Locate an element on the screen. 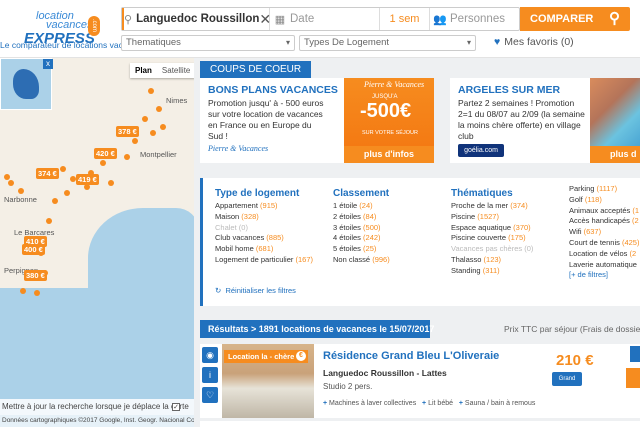 The image size is (640, 427). search-icon: ⚲ is located at coordinates (614, 18).